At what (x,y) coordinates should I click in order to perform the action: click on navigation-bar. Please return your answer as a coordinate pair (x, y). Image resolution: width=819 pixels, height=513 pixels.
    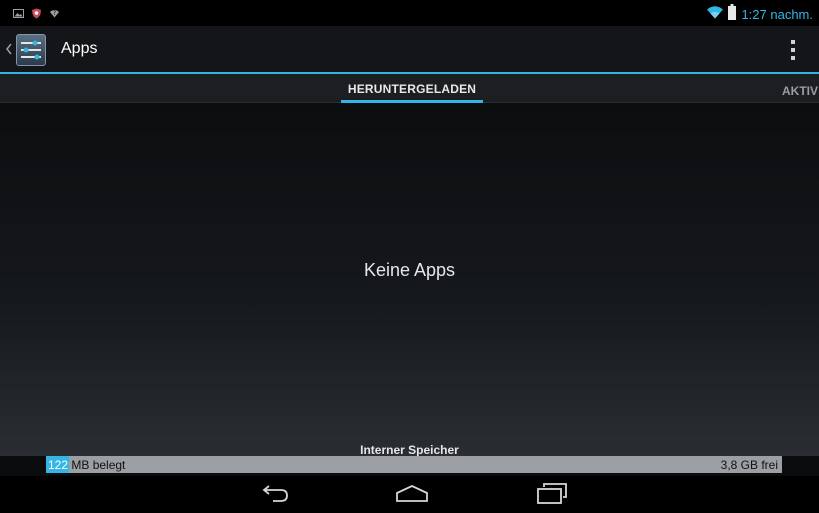
    Looking at the image, I should click on (409, 494).